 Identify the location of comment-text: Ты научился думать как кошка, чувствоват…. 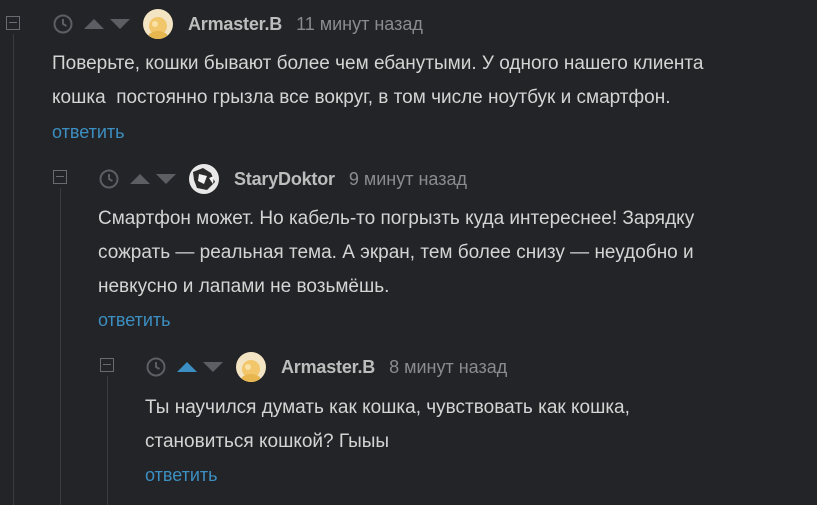
(387, 424).